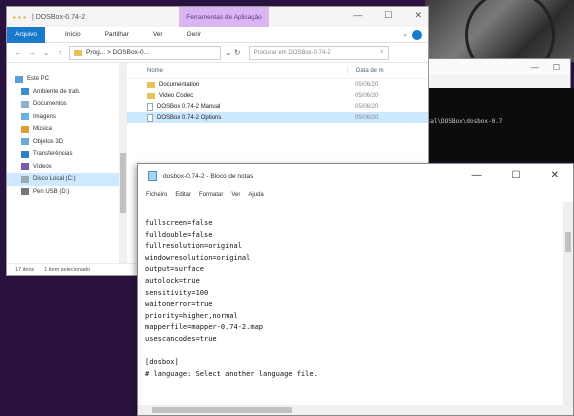 This screenshot has width=574, height=416. What do you see at coordinates (277, 84) in the screenshot?
I see `list-item: Documentation 05/06/20` at bounding box center [277, 84].